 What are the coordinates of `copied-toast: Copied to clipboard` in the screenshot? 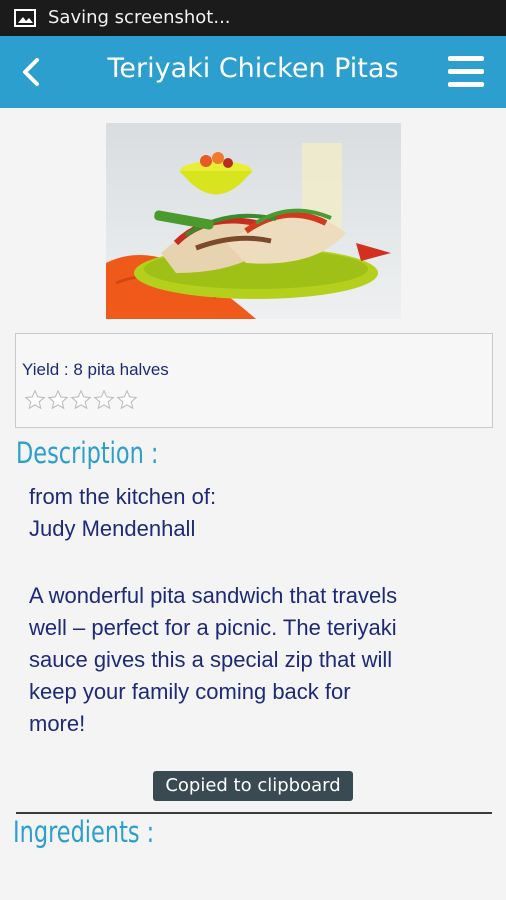 It's located at (253, 786).